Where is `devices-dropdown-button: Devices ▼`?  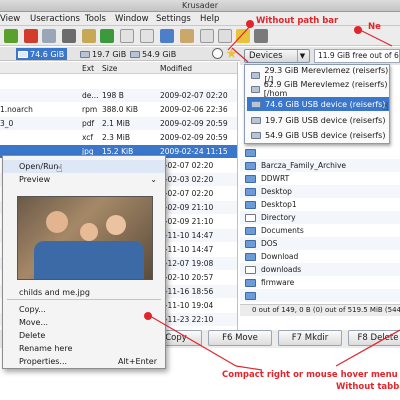 devices-dropdown-button: Devices ▼ is located at coordinates (277, 56).